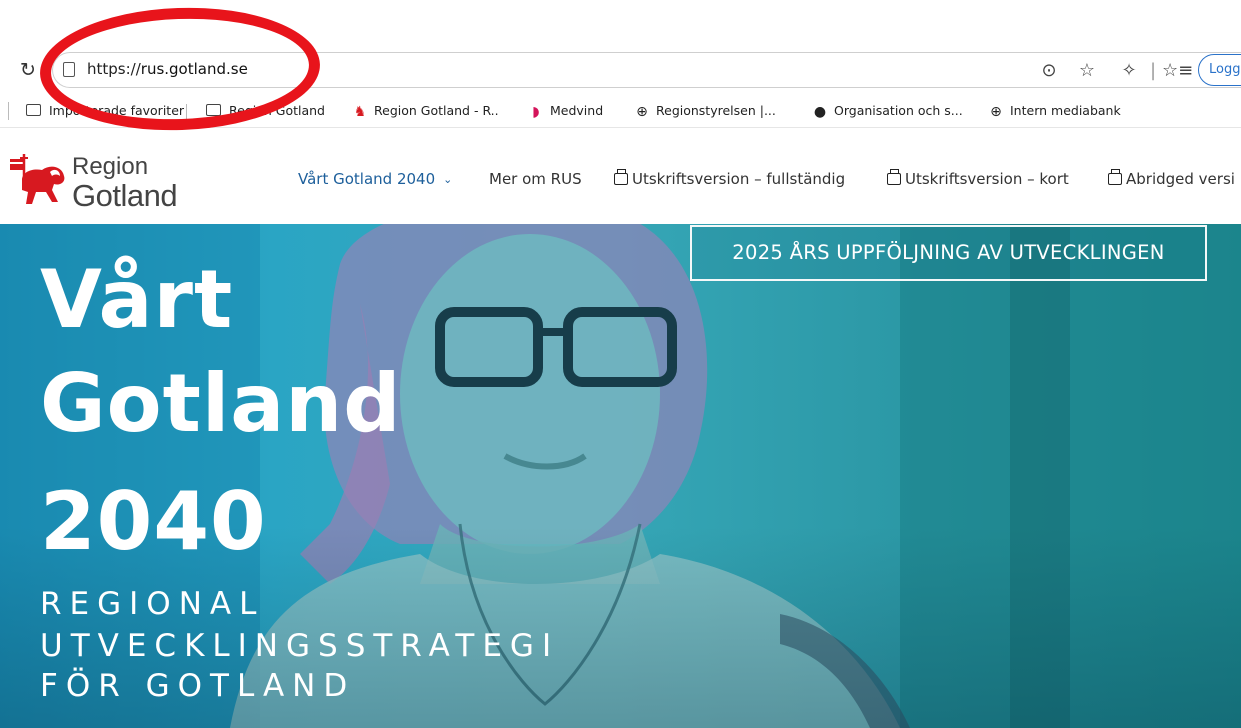 The width and height of the screenshot is (1241, 728). Describe the element at coordinates (987, 179) in the screenshot. I see `nav-label: Utskriftsversion – kort` at that location.